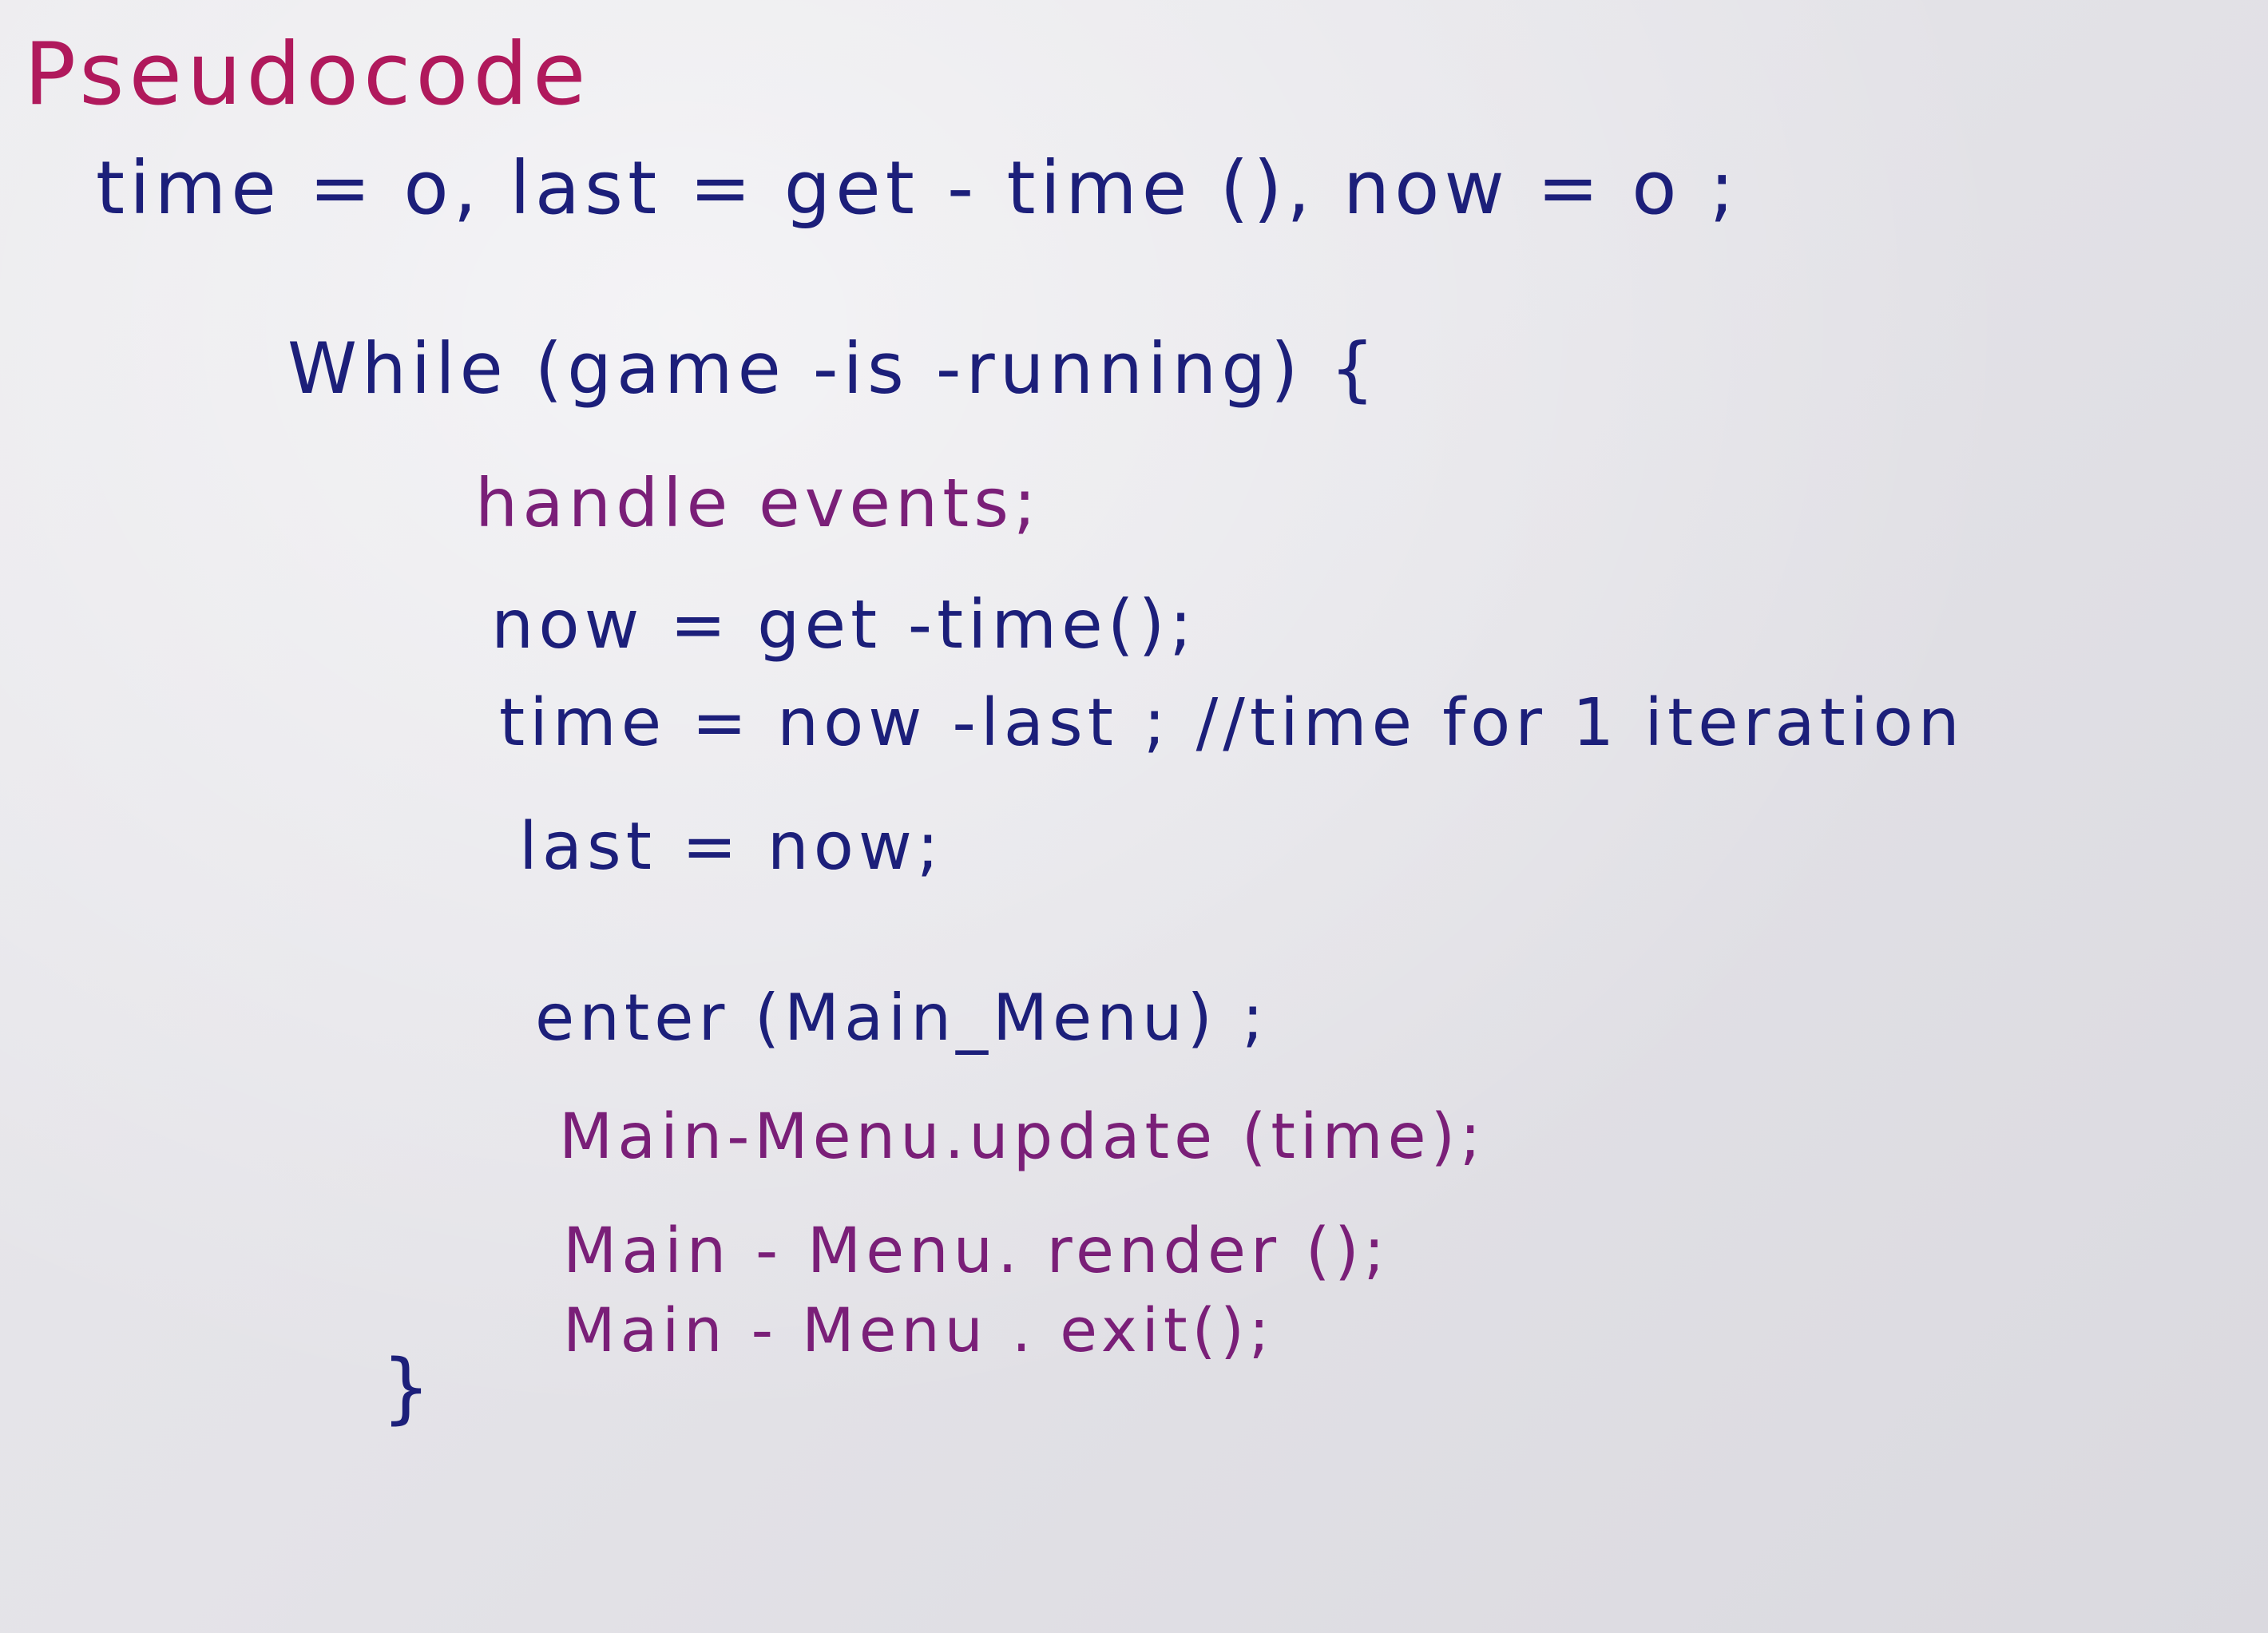  Describe the element at coordinates (409, 1388) in the screenshot. I see `code-line-close-brace: }` at that location.